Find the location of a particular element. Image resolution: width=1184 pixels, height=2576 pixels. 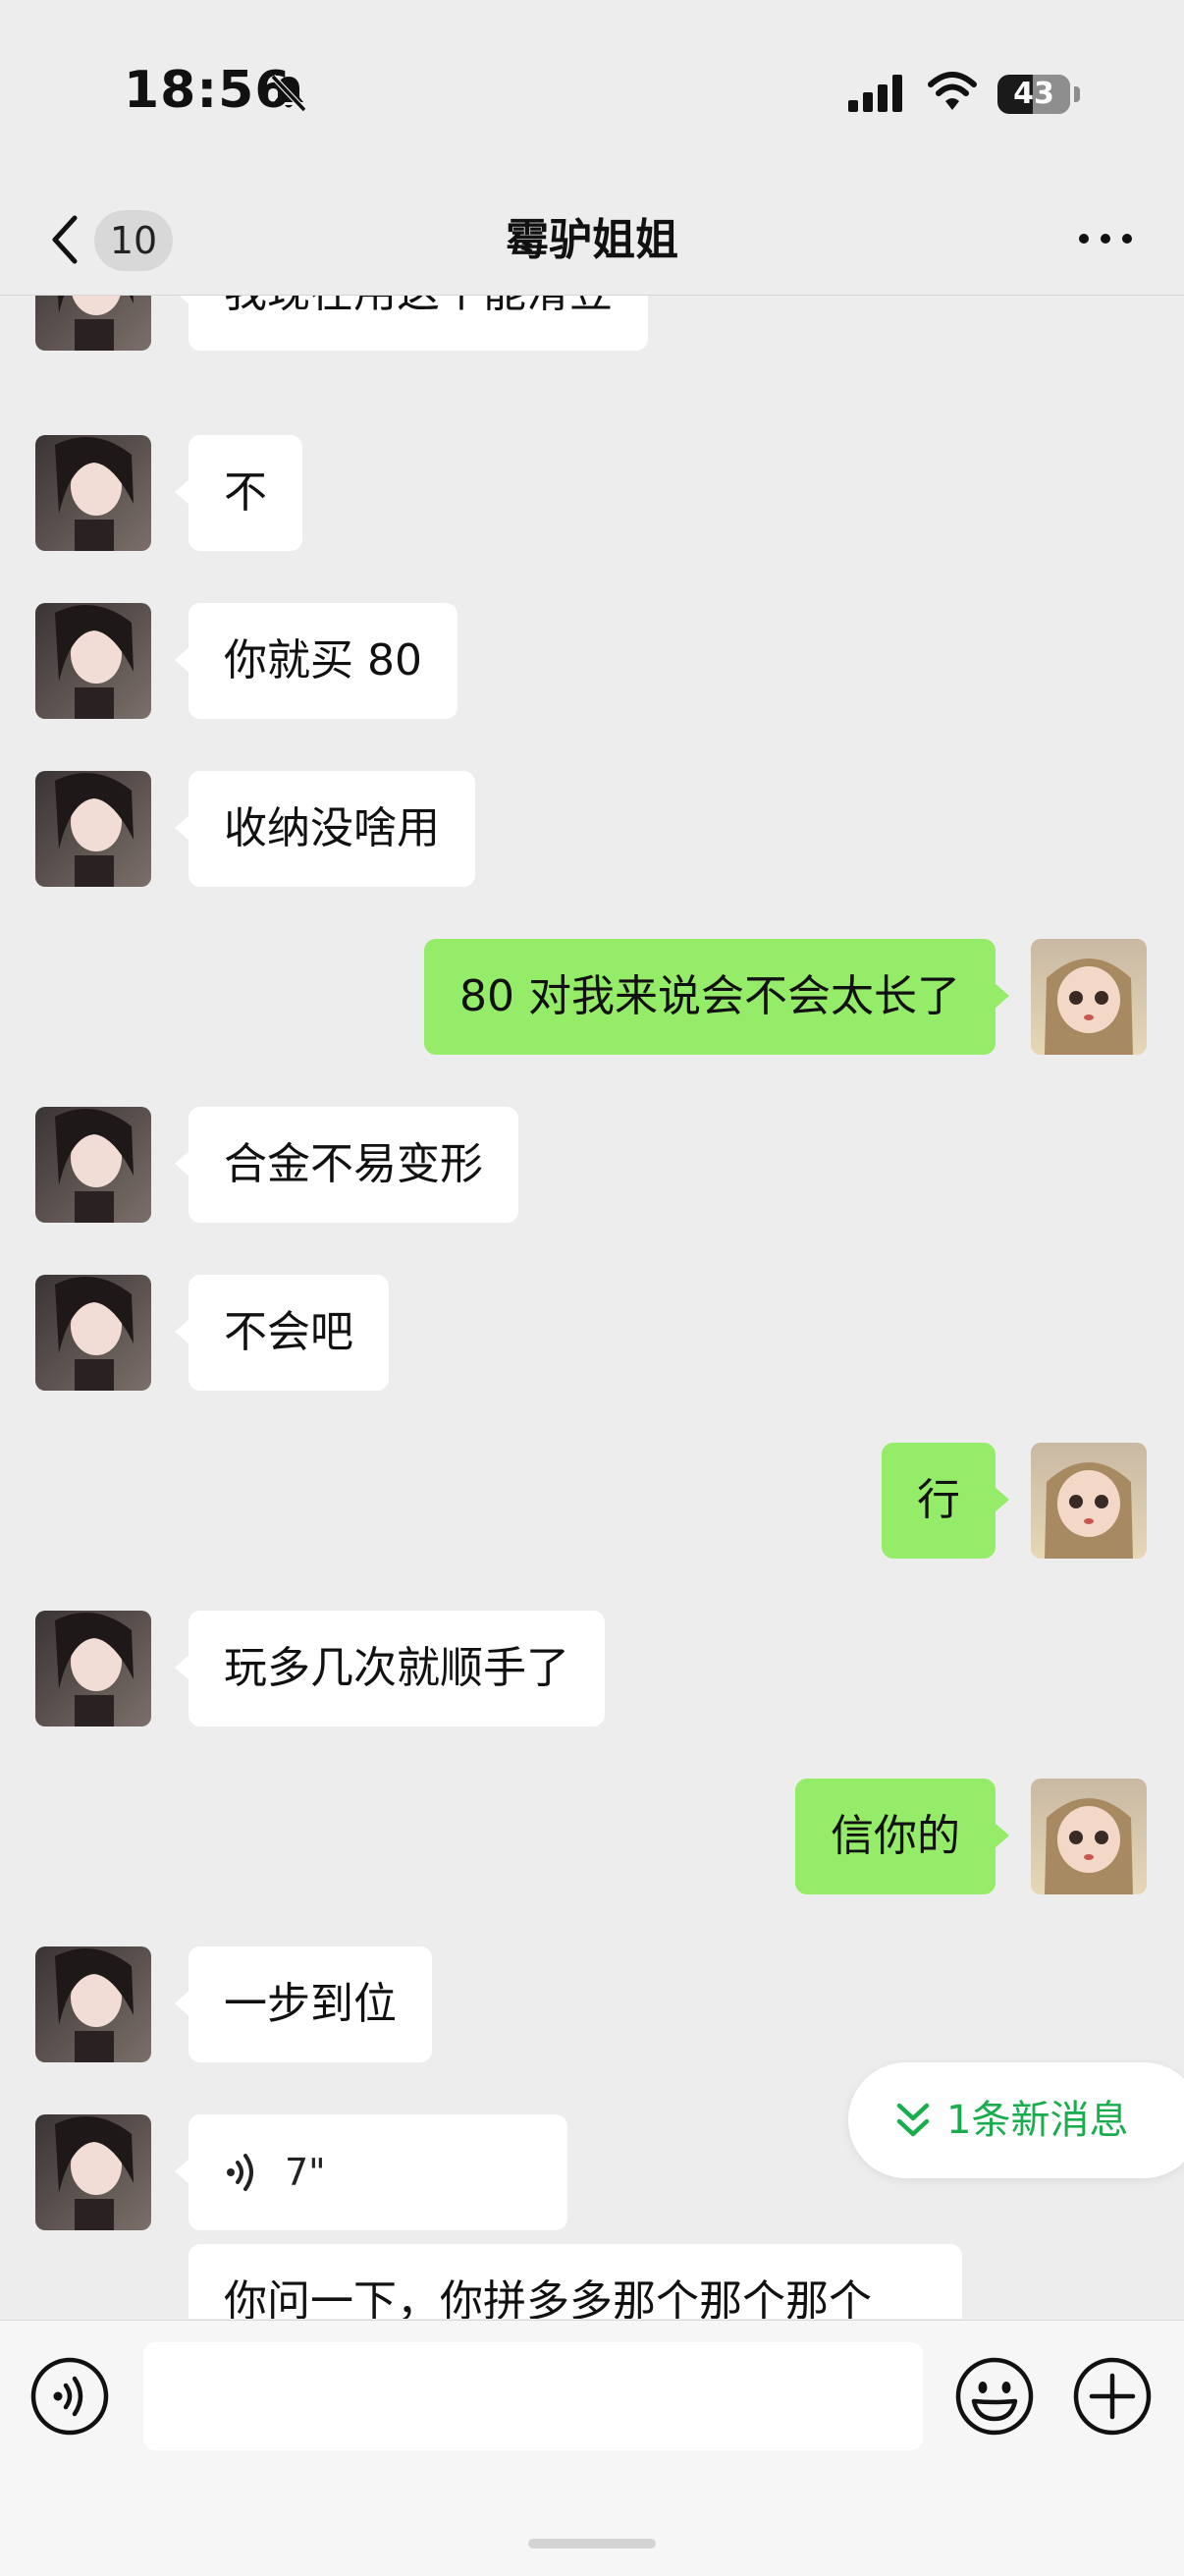

message-bubble-outgoing: 80 对我来说会不会太长了 is located at coordinates (716, 997).